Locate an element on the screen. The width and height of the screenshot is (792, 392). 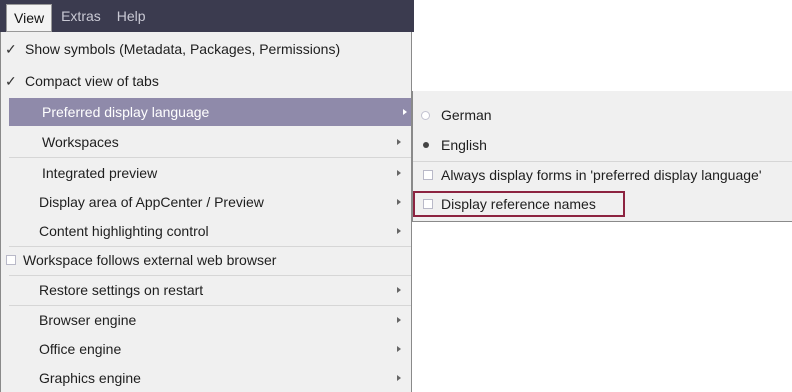
menu-item-compact-tabs: ✓ Compact view of tabs is located at coordinates (207, 81).